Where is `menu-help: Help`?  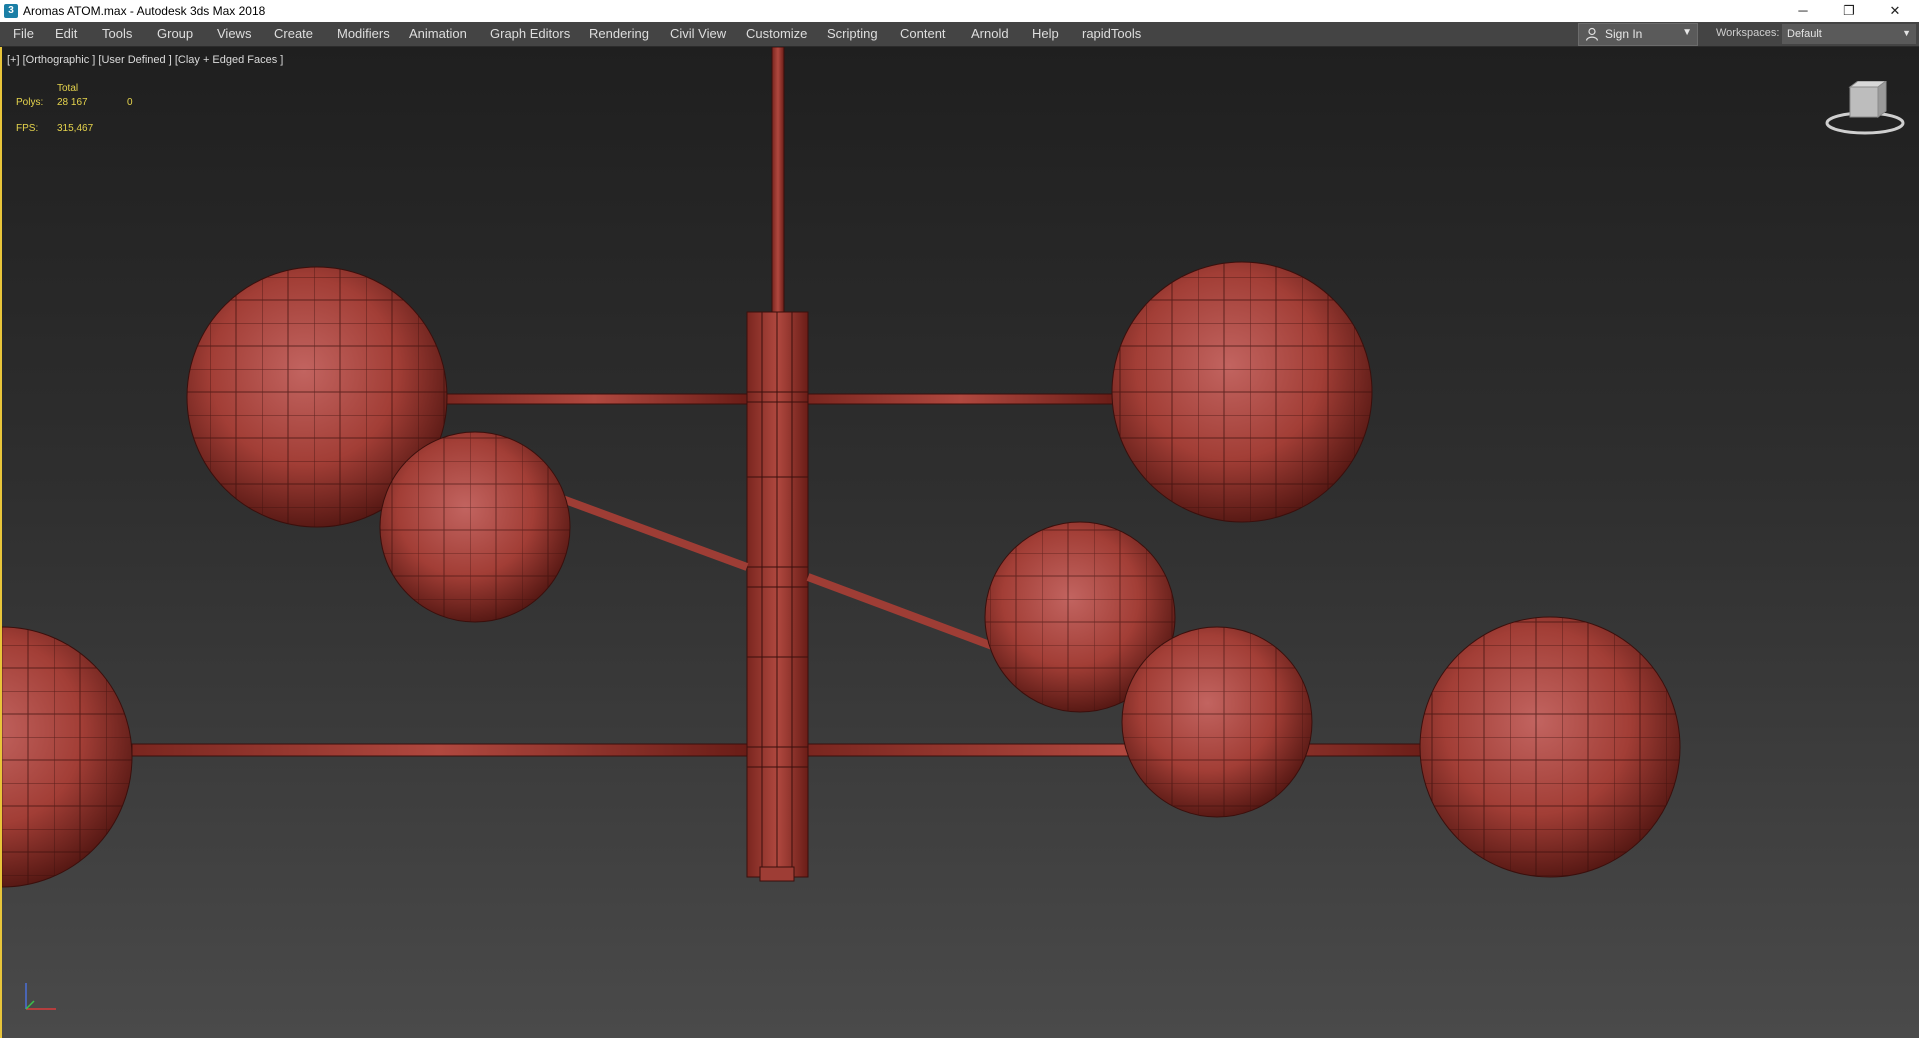 menu-help: Help is located at coordinates (1045, 33).